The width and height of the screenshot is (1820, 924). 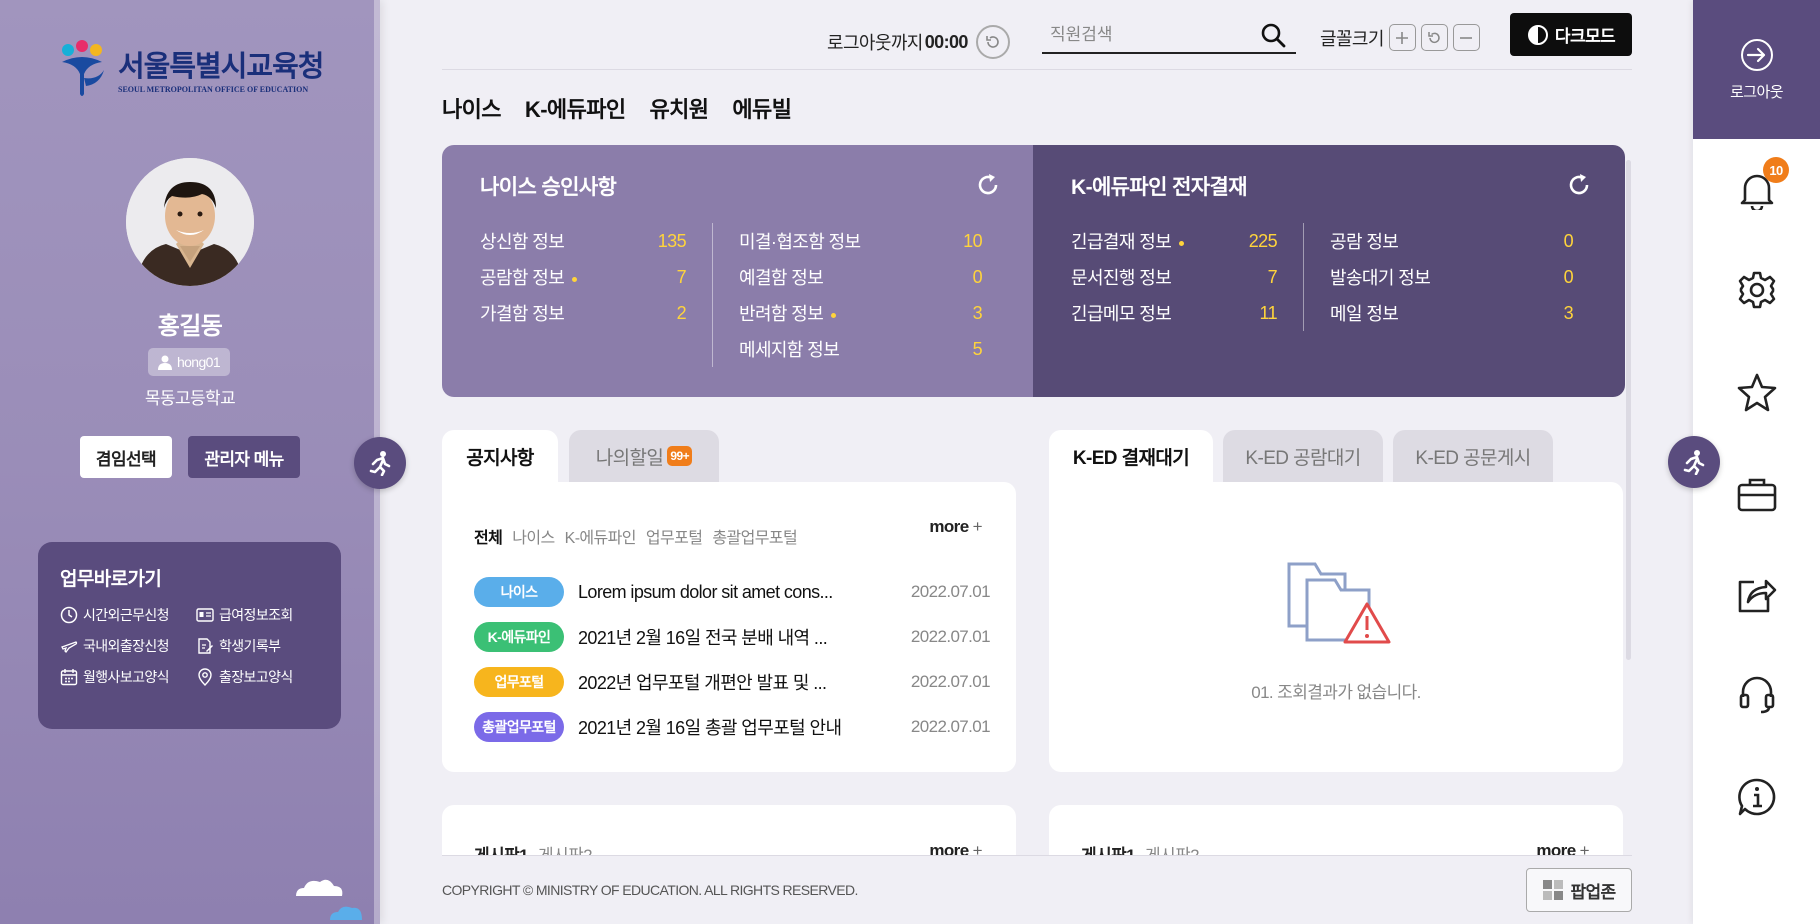 What do you see at coordinates (1272, 276) in the screenshot?
I see `row-count: 7` at bounding box center [1272, 276].